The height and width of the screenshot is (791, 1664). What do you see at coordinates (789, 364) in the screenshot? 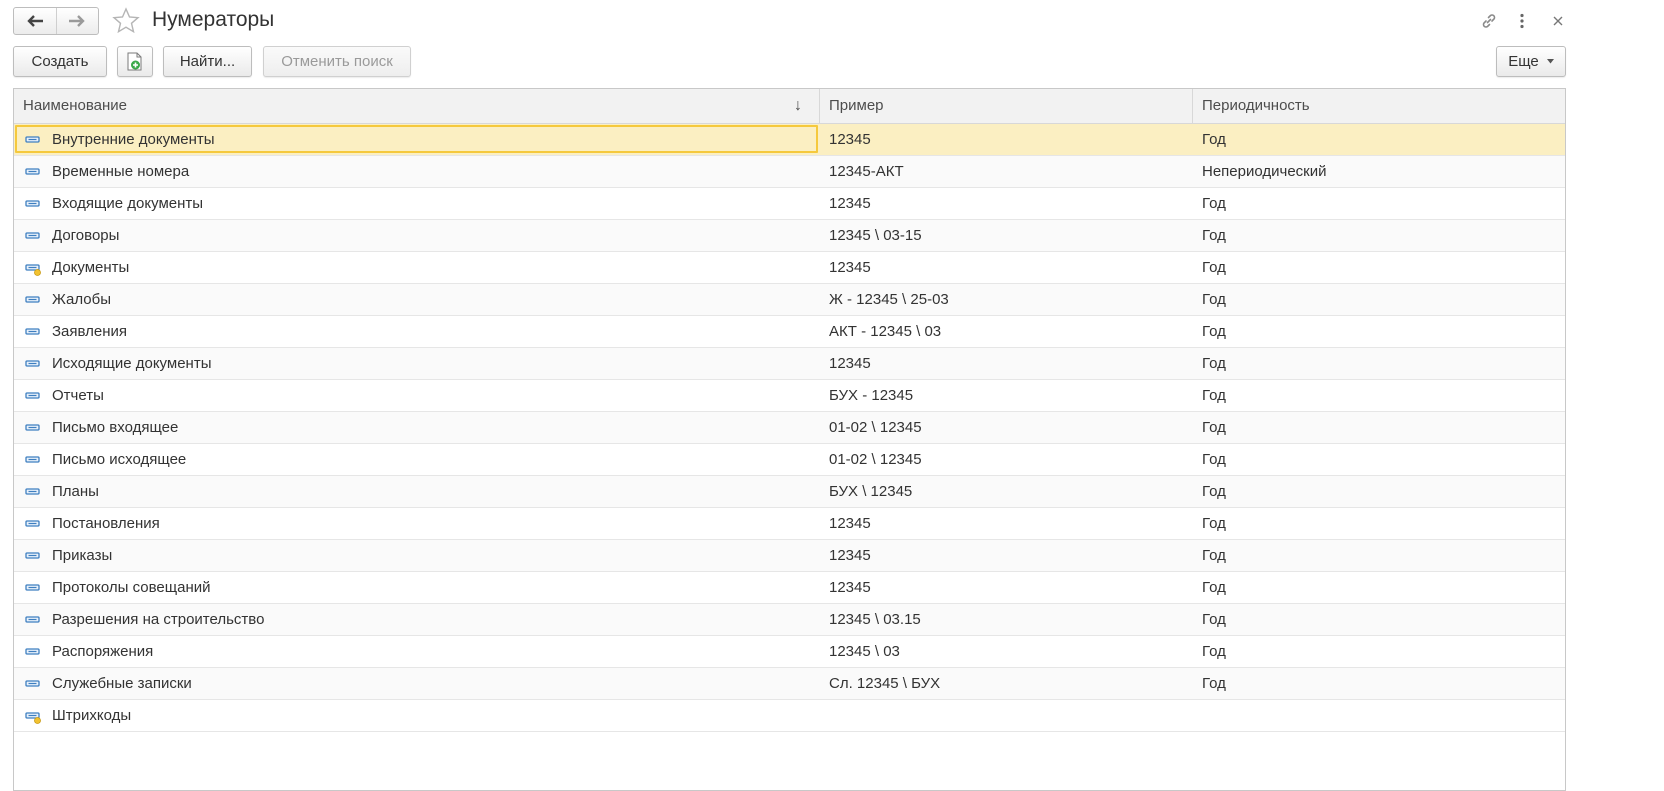
I see `table-row: Исходящие документы 12345 Год` at bounding box center [789, 364].